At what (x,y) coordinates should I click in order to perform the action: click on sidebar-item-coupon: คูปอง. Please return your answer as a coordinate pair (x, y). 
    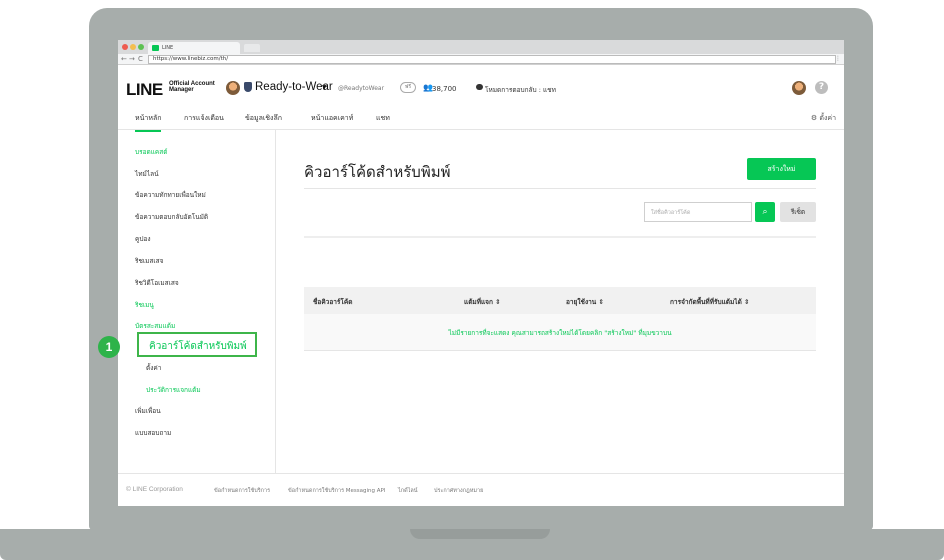
    Looking at the image, I should click on (143, 239).